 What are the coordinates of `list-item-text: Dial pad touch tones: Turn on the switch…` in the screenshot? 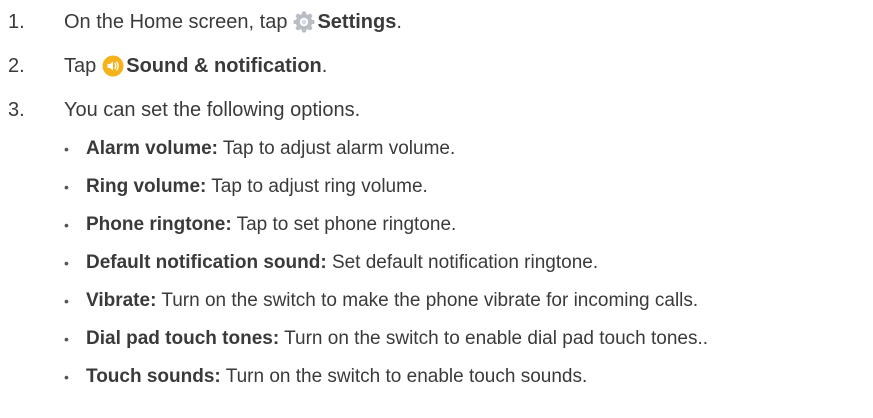 It's located at (397, 339).